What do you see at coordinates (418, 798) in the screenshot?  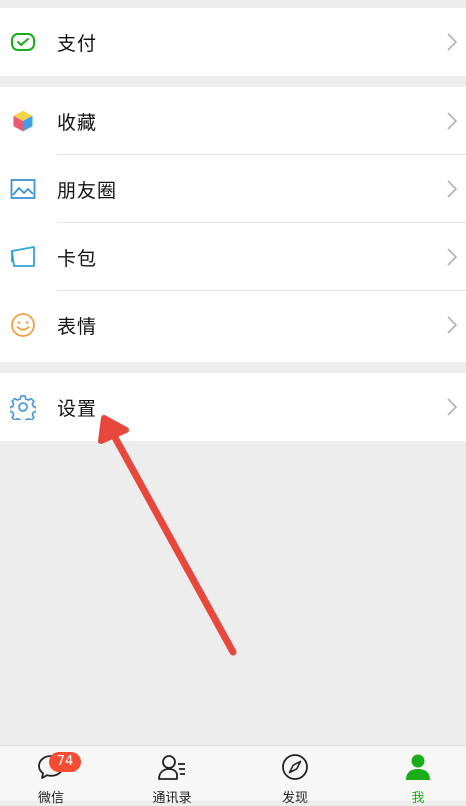 I see `tab-label: 我` at bounding box center [418, 798].